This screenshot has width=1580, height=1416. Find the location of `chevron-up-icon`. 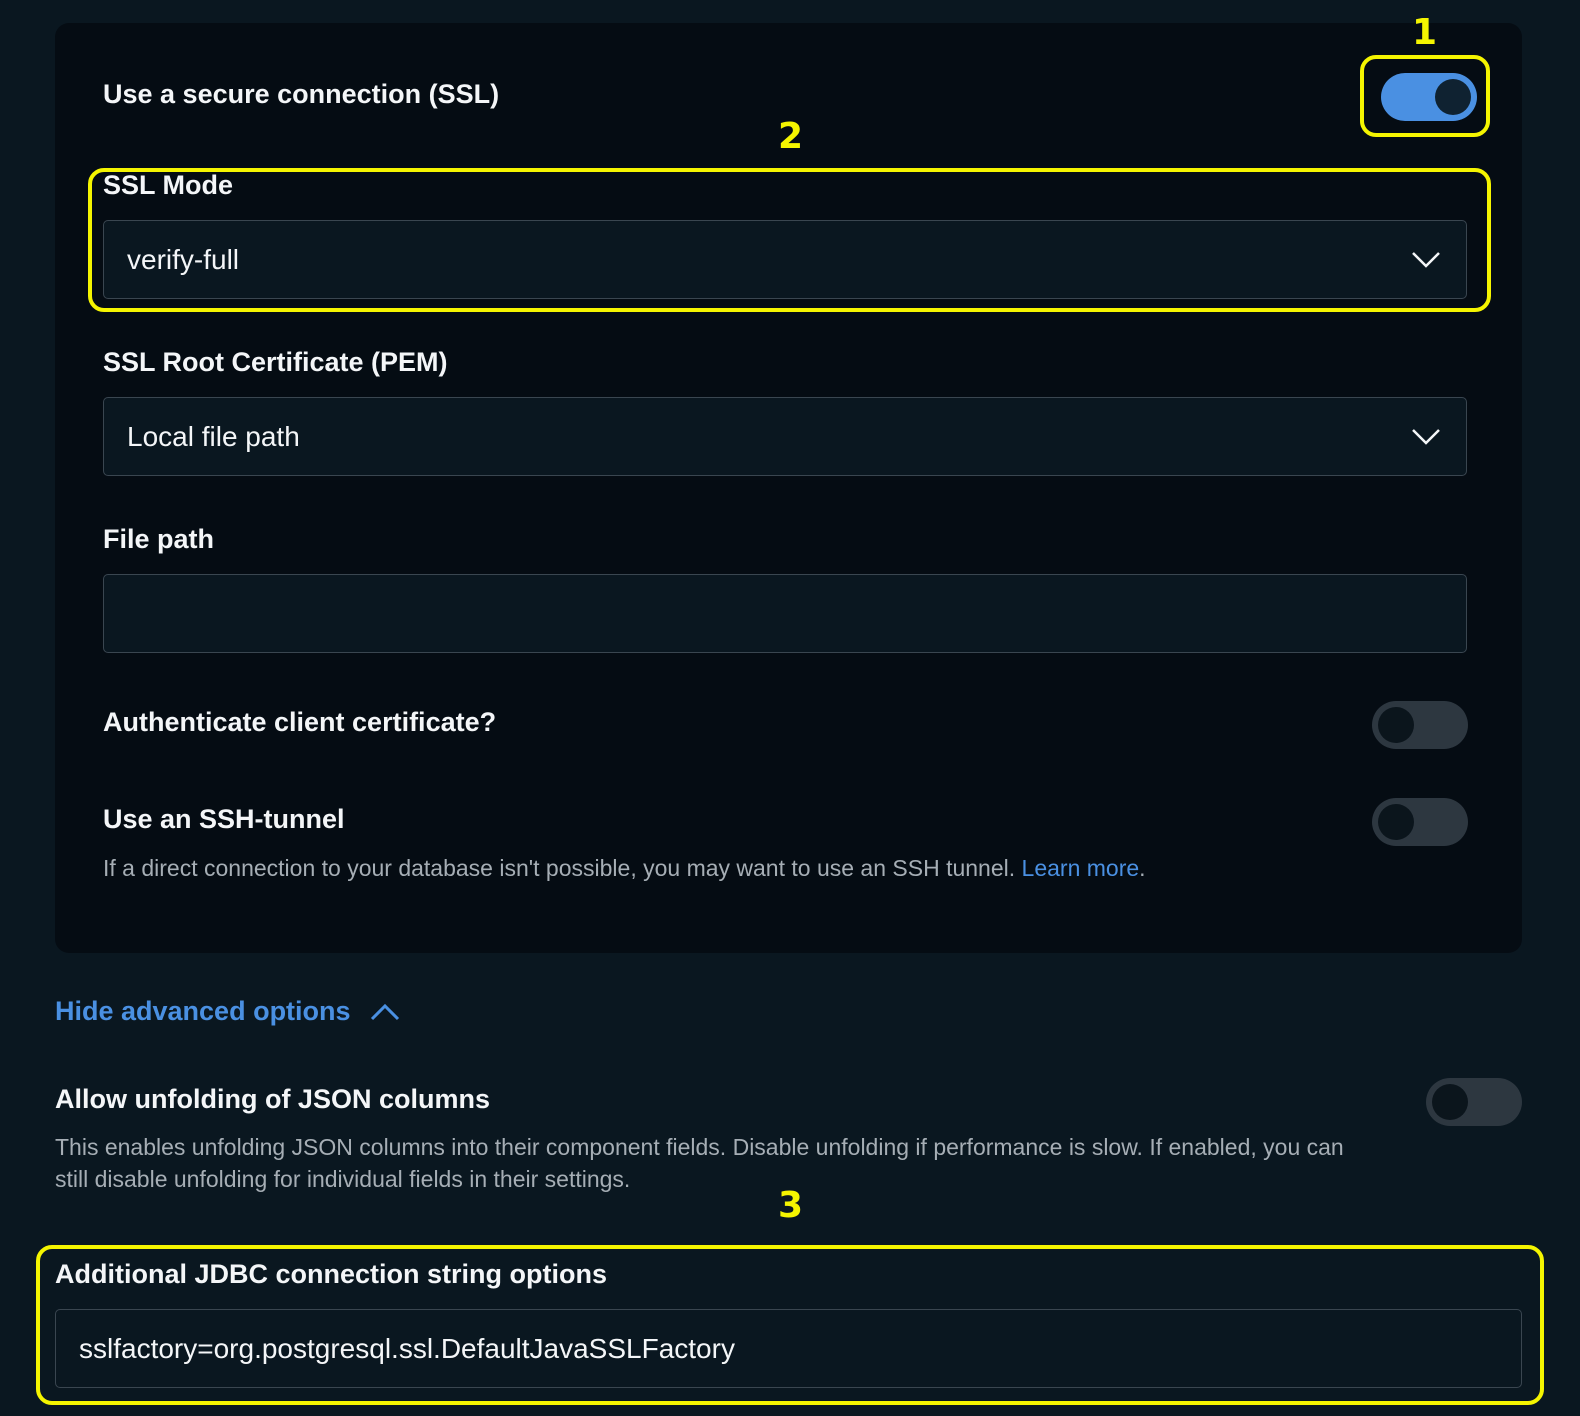

chevron-up-icon is located at coordinates (384, 1011).